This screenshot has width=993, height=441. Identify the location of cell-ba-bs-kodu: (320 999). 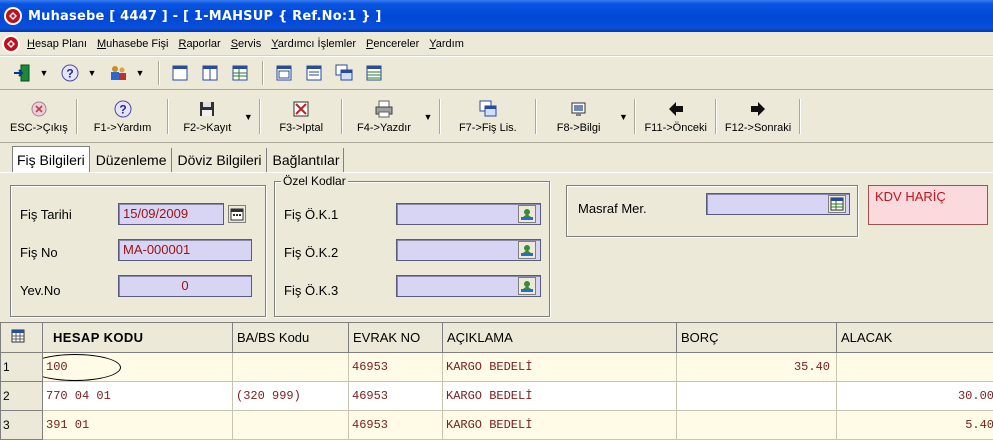
(290, 396).